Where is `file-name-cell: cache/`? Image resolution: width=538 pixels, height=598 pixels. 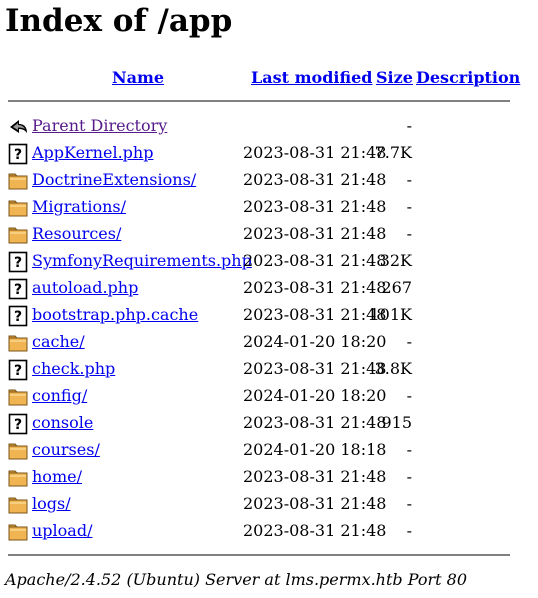
file-name-cell: cache/ is located at coordinates (58, 342).